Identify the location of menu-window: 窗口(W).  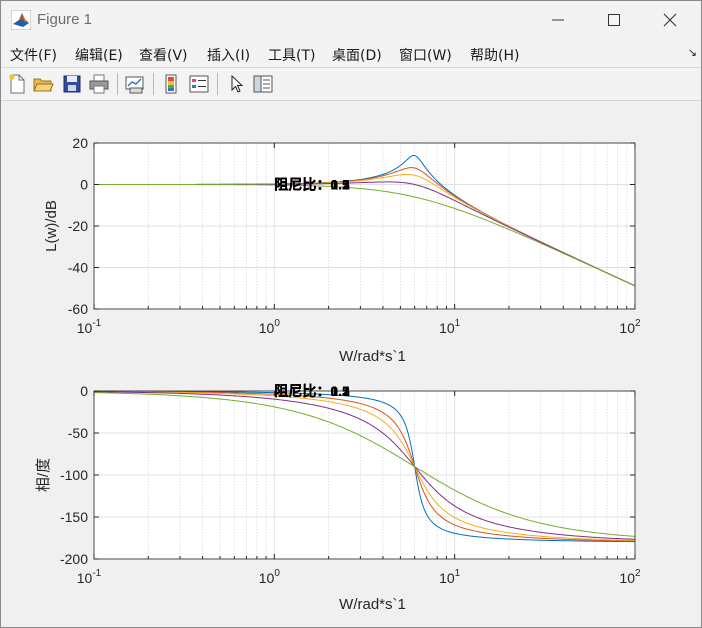
(425, 55).